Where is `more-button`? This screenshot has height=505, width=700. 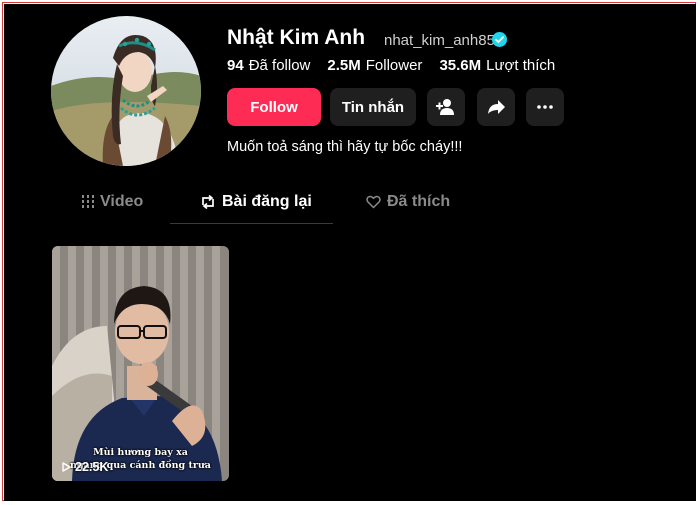
more-button is located at coordinates (545, 107).